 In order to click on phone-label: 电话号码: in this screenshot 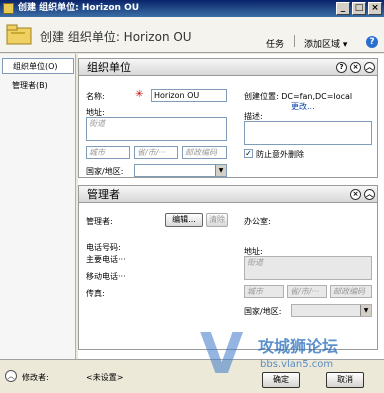, I will do `click(103, 247)`.